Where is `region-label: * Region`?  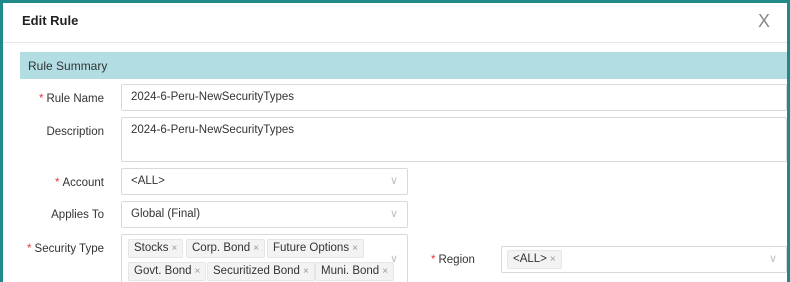
region-label: * Region is located at coordinates (453, 260).